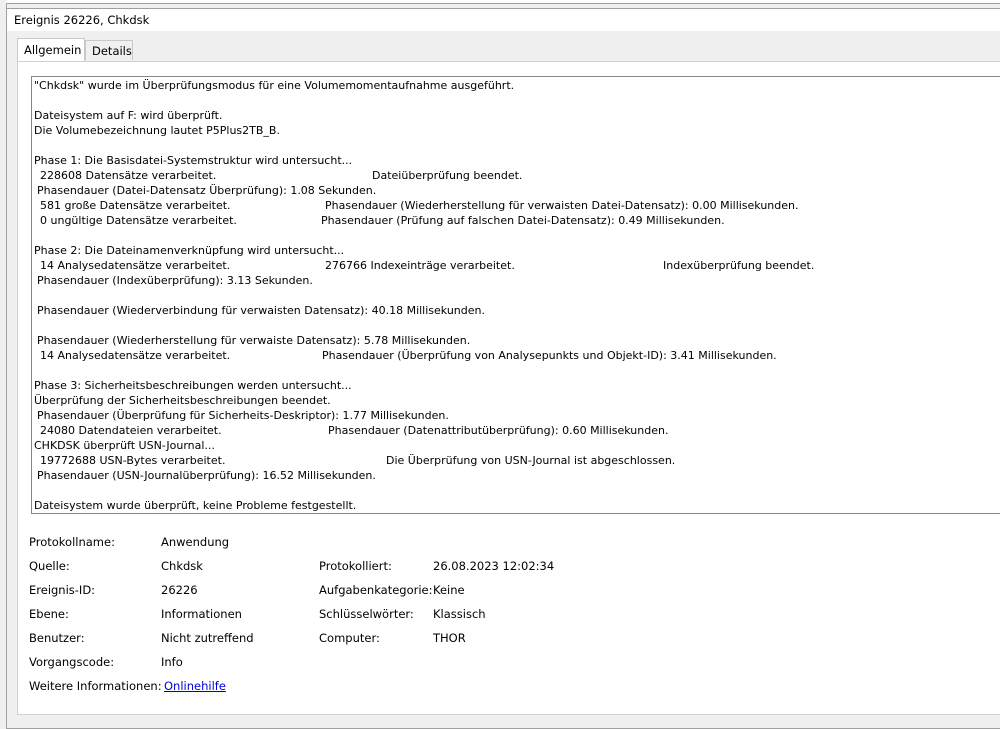 The height and width of the screenshot is (729, 1000). Describe the element at coordinates (503, 20) in the screenshot. I see `event-title-bar: Ereignis 26226, Chkdsk` at that location.